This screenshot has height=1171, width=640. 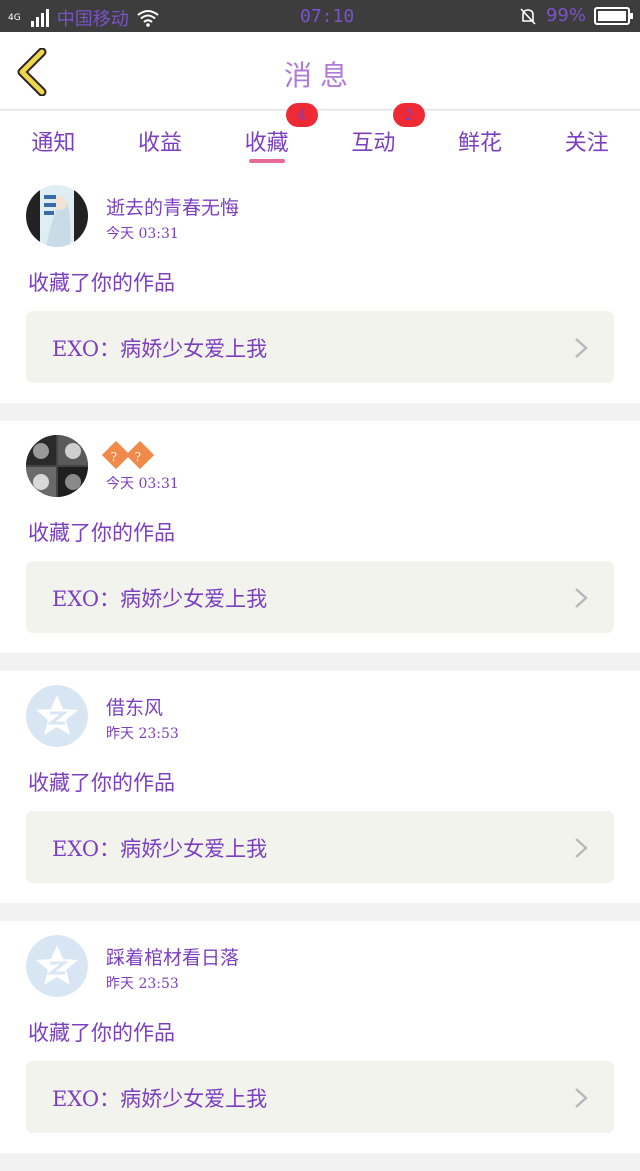 I want to click on tab-label: 互动, so click(x=373, y=143).